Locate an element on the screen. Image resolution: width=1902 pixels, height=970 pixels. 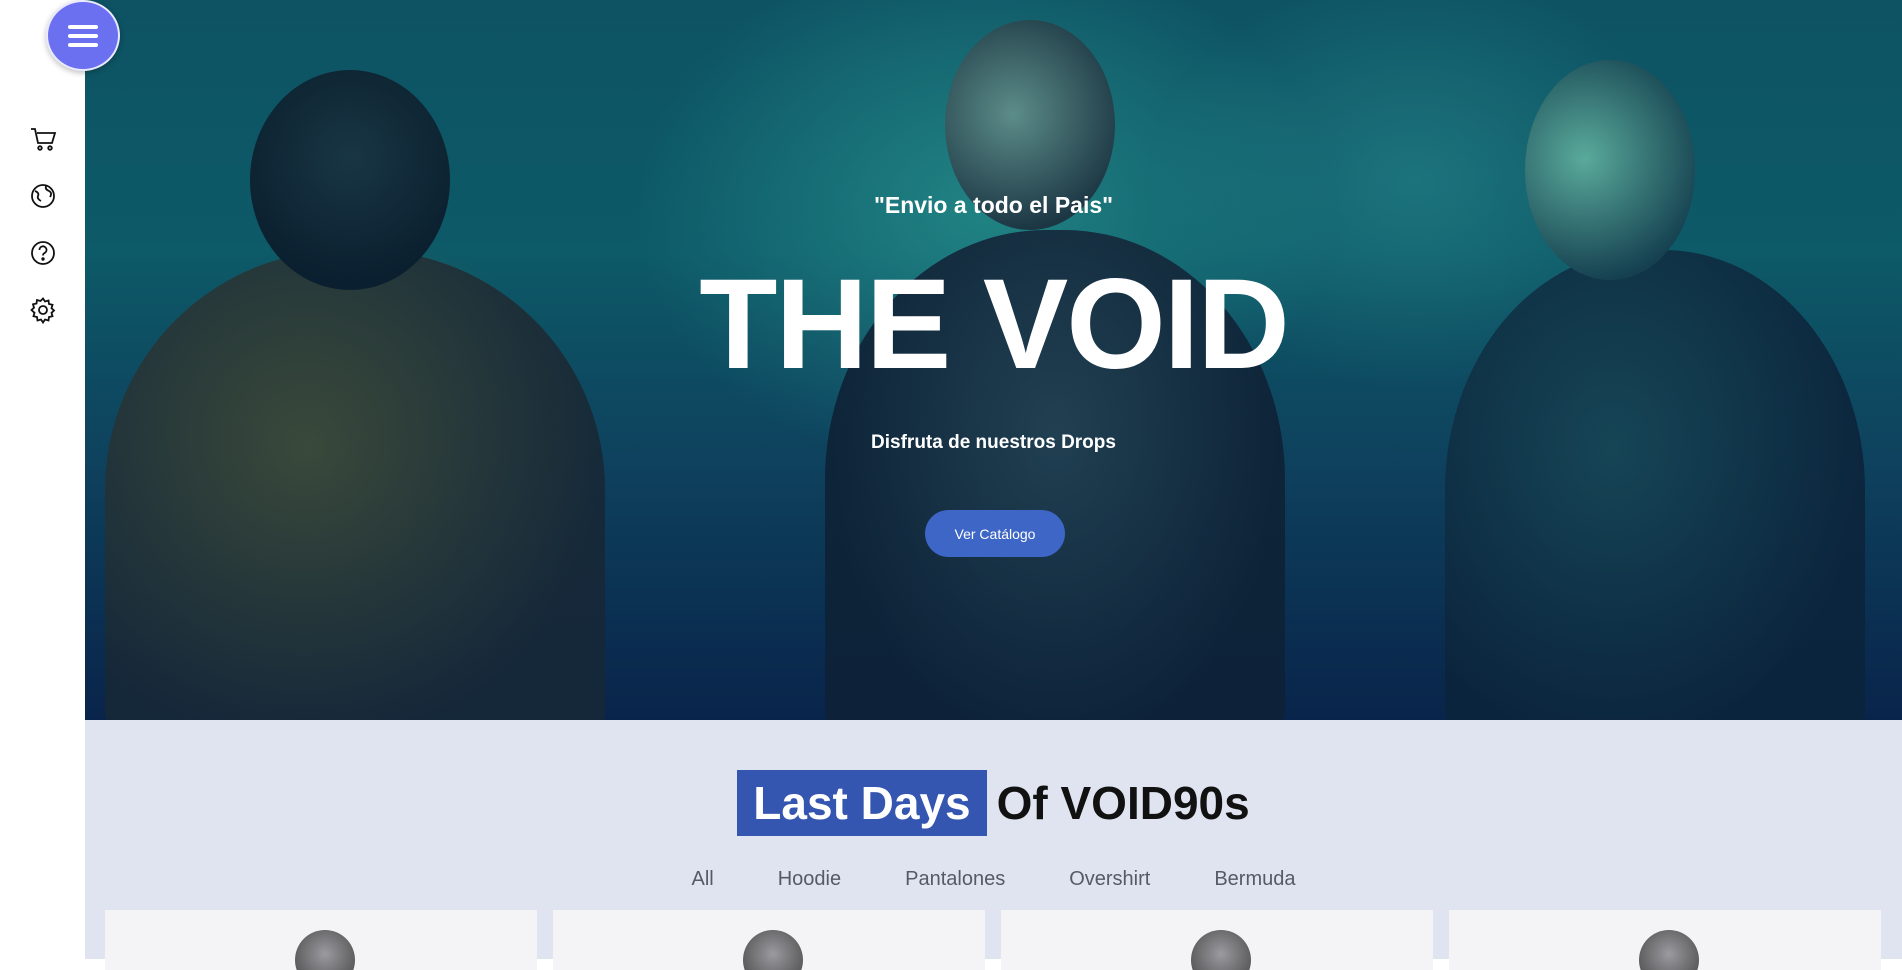
section-title-highlight: Last Days is located at coordinates (862, 803).